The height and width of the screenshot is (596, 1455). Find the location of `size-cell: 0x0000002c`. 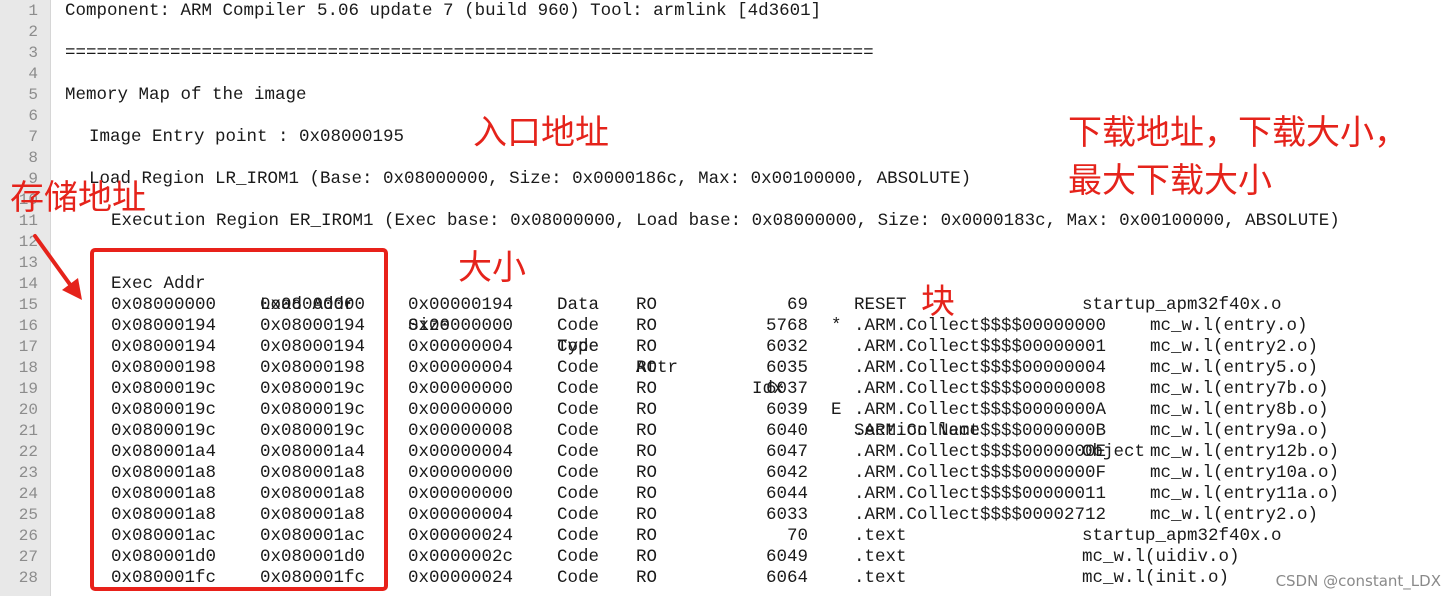

size-cell: 0x0000002c is located at coordinates (461, 557).